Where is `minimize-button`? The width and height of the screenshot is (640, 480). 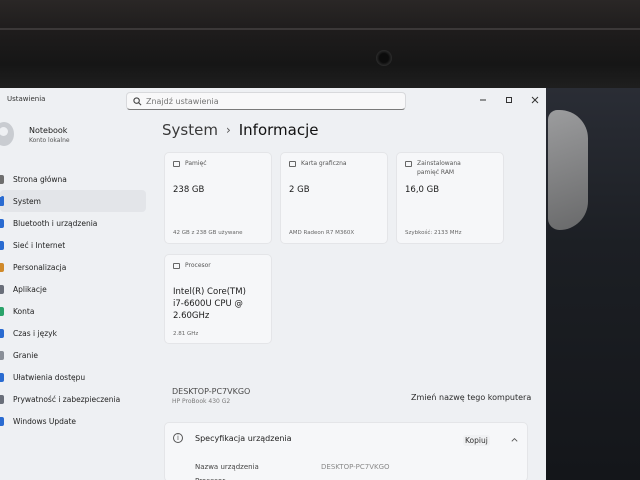
minimize-button is located at coordinates (483, 100).